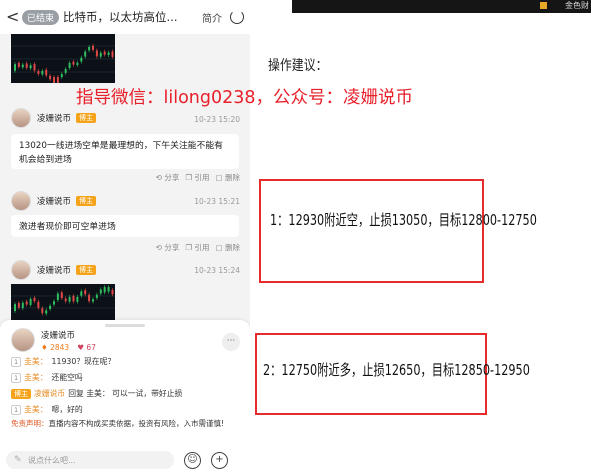 The width and height of the screenshot is (591, 472). Describe the element at coordinates (121, 153) in the screenshot. I see `message-text: 13020一线进场空单是最理想的，下午关注能不能有机会给到进场` at that location.